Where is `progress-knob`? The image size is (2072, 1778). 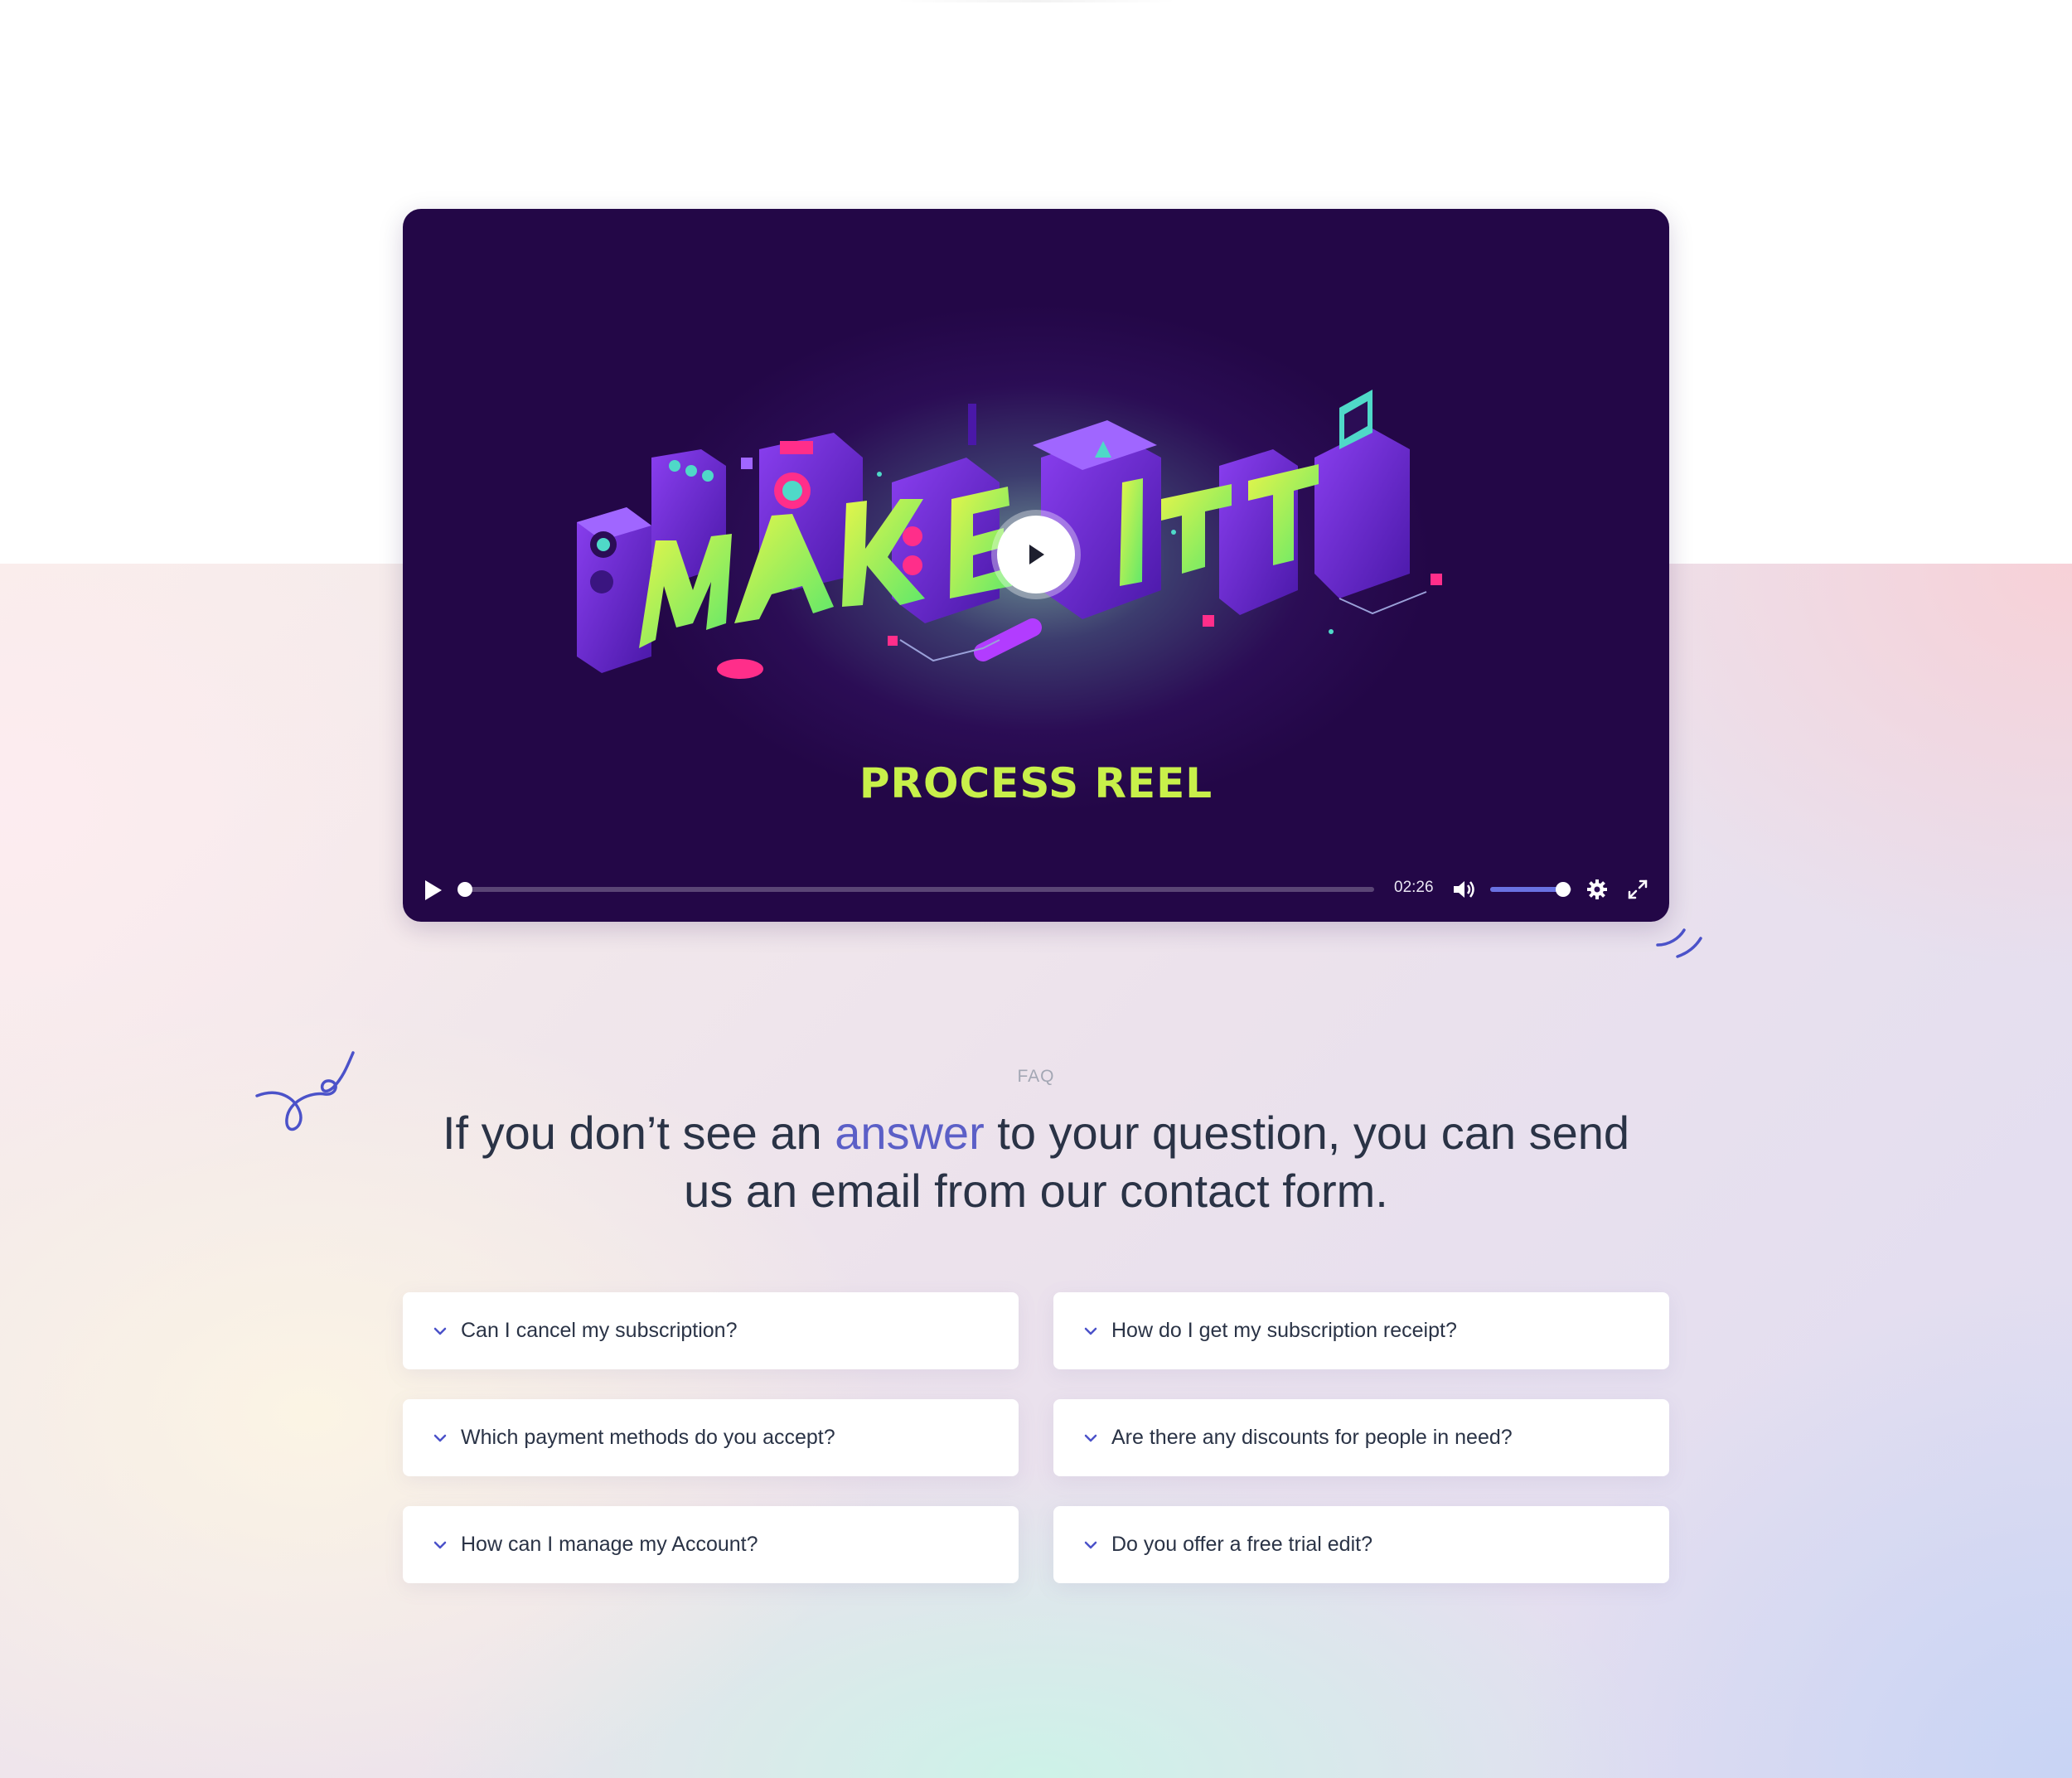 progress-knob is located at coordinates (464, 889).